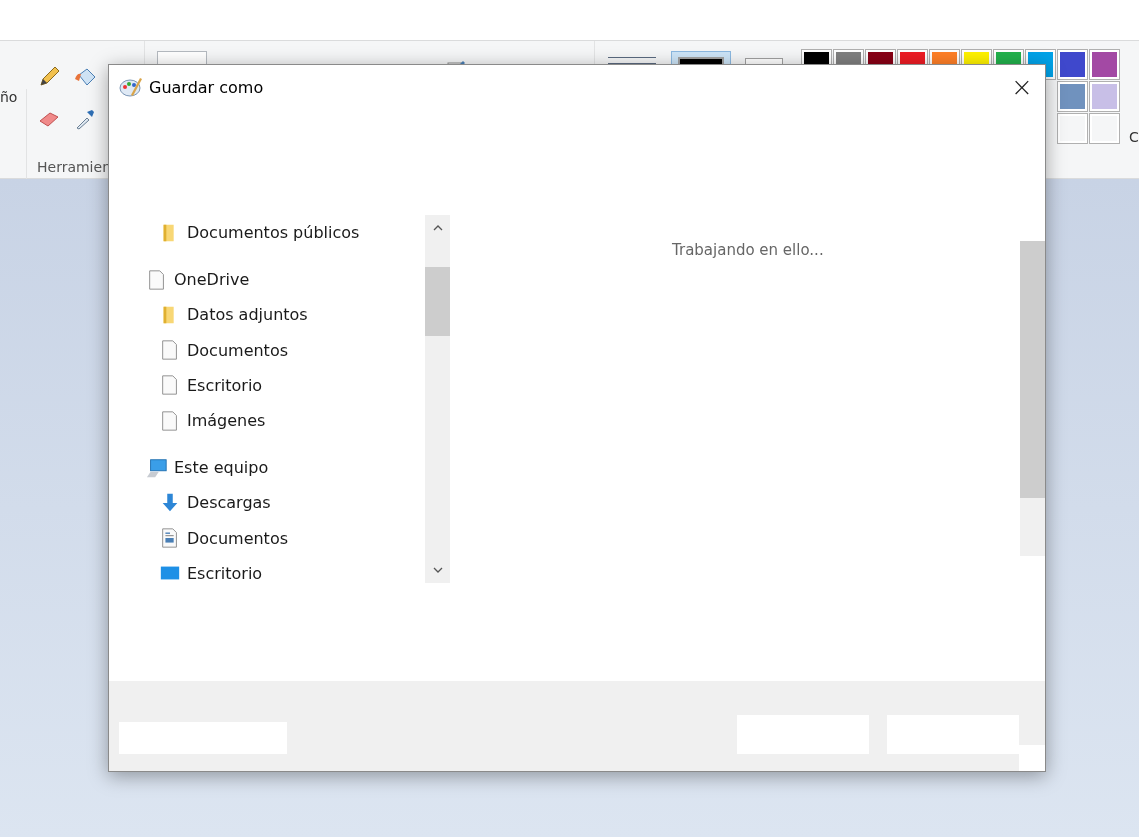 Image resolution: width=1139 pixels, height=837 pixels. Describe the element at coordinates (285, 421) in the screenshot. I see `nav-item: Imágenes` at that location.